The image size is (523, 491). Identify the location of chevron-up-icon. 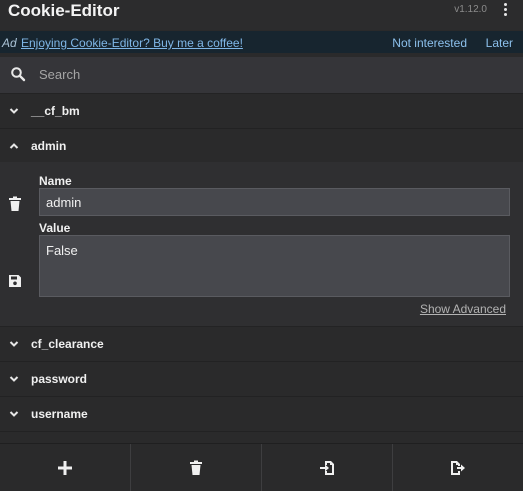
(14, 146).